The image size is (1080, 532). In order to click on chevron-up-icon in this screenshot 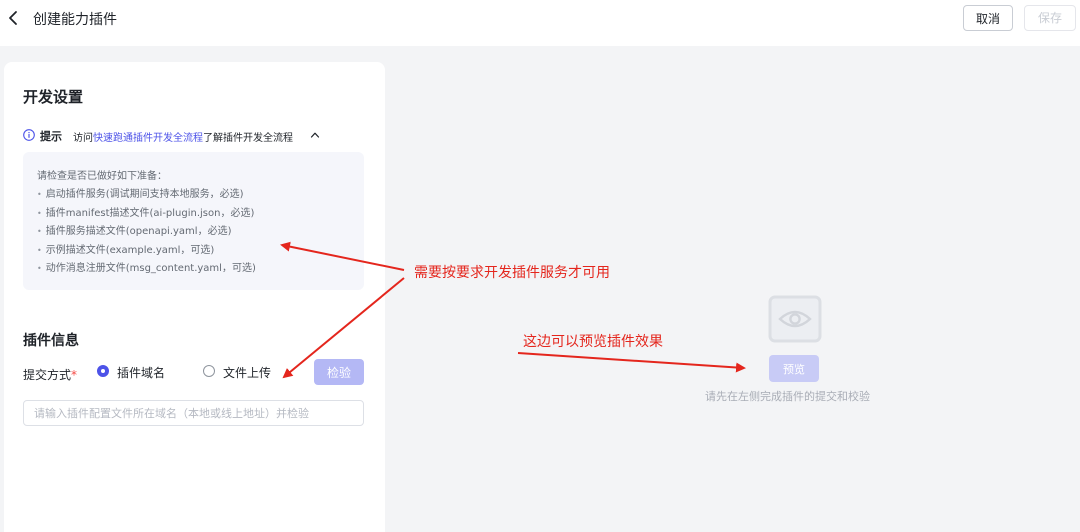, I will do `click(315, 135)`.